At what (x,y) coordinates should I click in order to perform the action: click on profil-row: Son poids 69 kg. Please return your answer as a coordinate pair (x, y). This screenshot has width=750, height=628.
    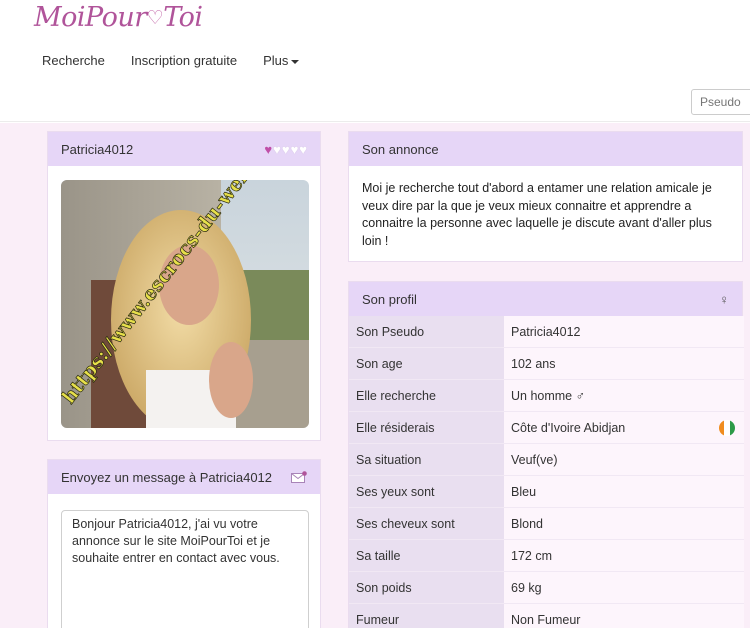
    Looking at the image, I should click on (546, 588).